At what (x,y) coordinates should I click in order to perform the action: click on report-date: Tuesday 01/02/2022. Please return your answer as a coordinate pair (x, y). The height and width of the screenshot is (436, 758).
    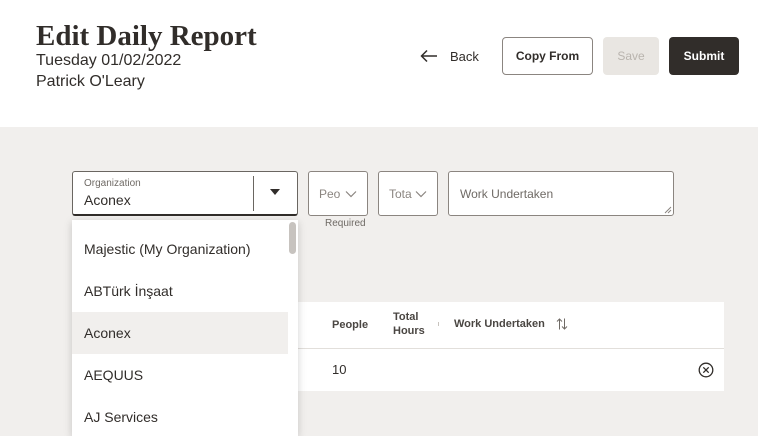
    Looking at the image, I should click on (109, 60).